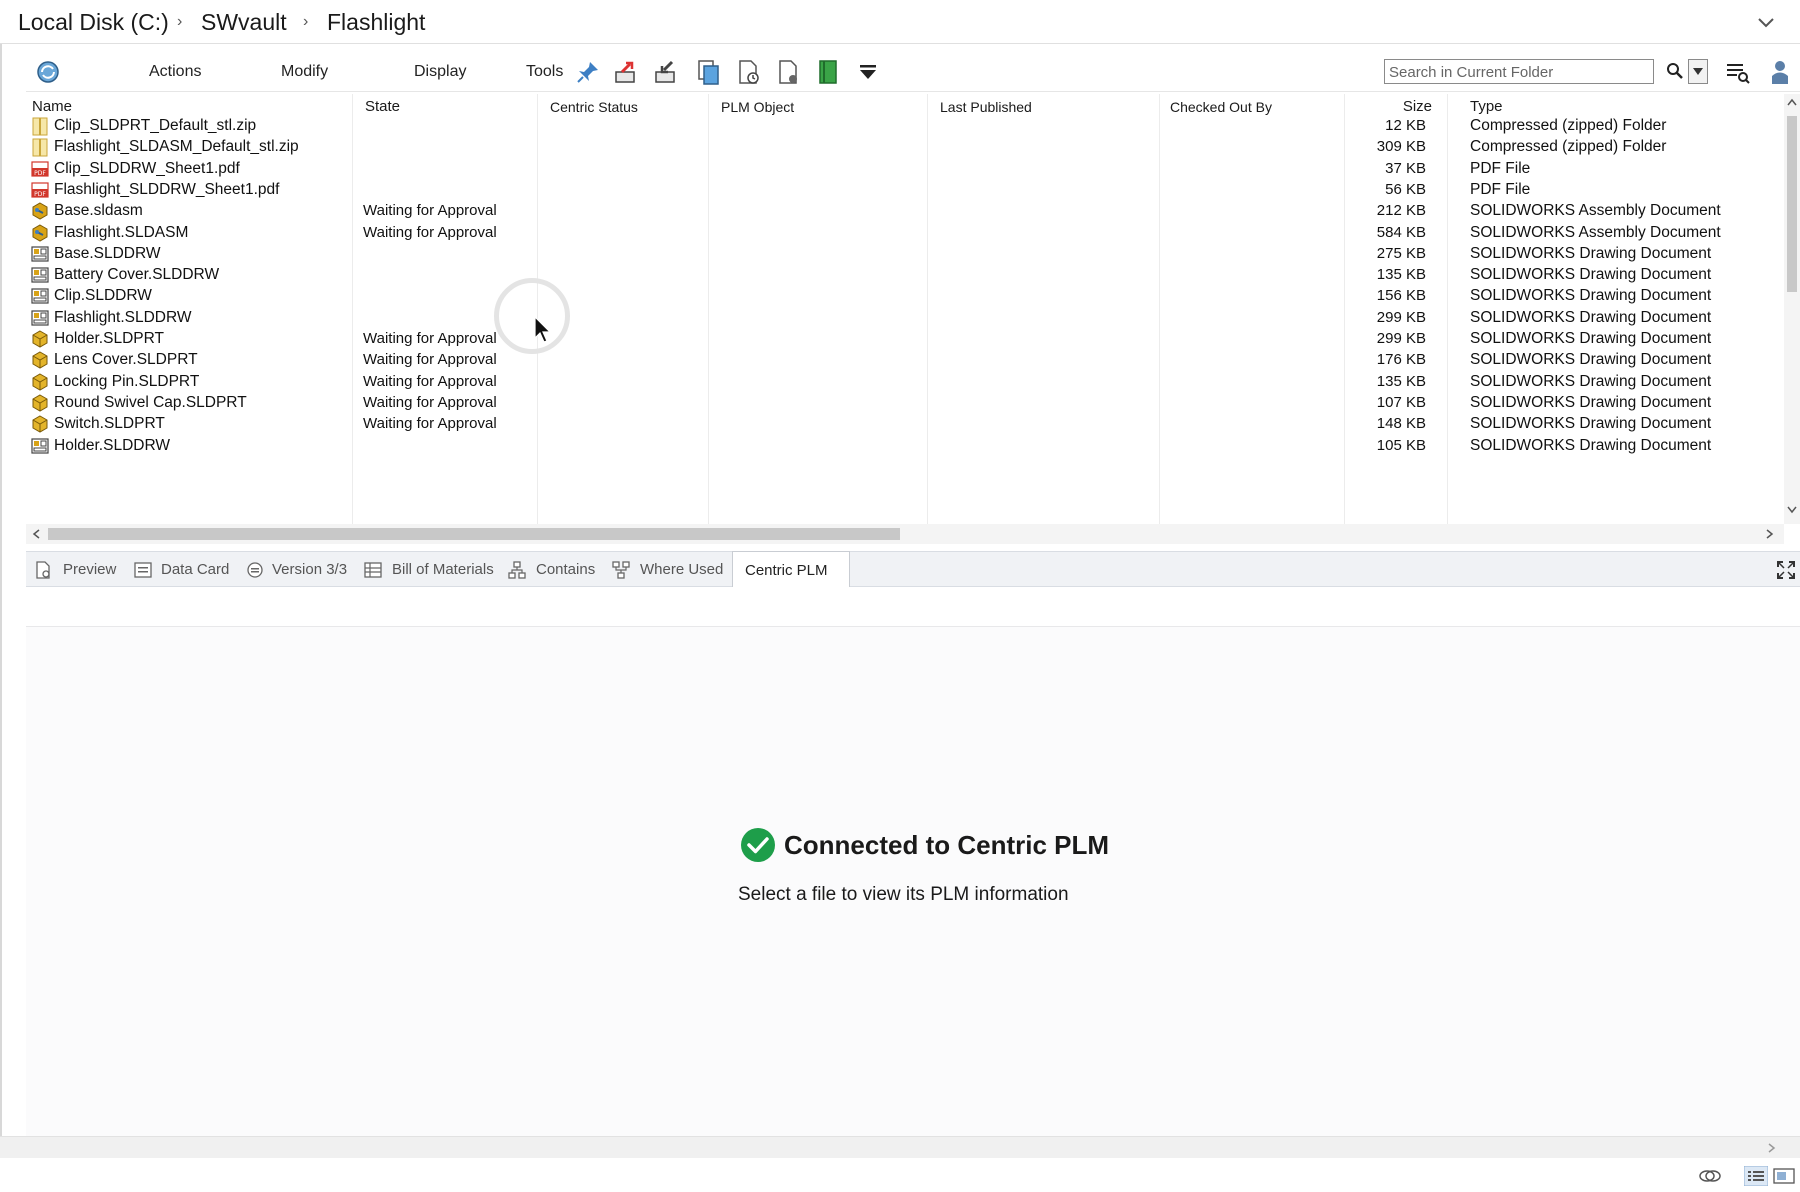 The height and width of the screenshot is (1192, 1800). What do you see at coordinates (1792, 204) in the screenshot?
I see `vertical-scroll-thumb` at bounding box center [1792, 204].